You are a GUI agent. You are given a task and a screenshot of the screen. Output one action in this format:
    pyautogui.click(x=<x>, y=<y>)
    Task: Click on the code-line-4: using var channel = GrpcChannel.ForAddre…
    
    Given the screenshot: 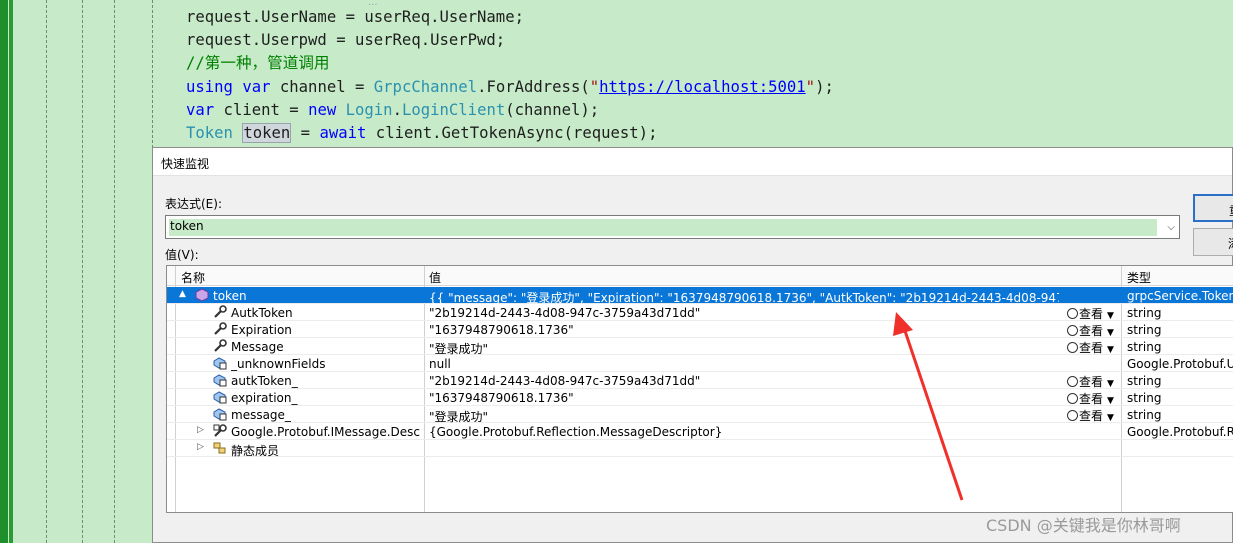 What is the action you would take?
    pyautogui.click(x=510, y=86)
    